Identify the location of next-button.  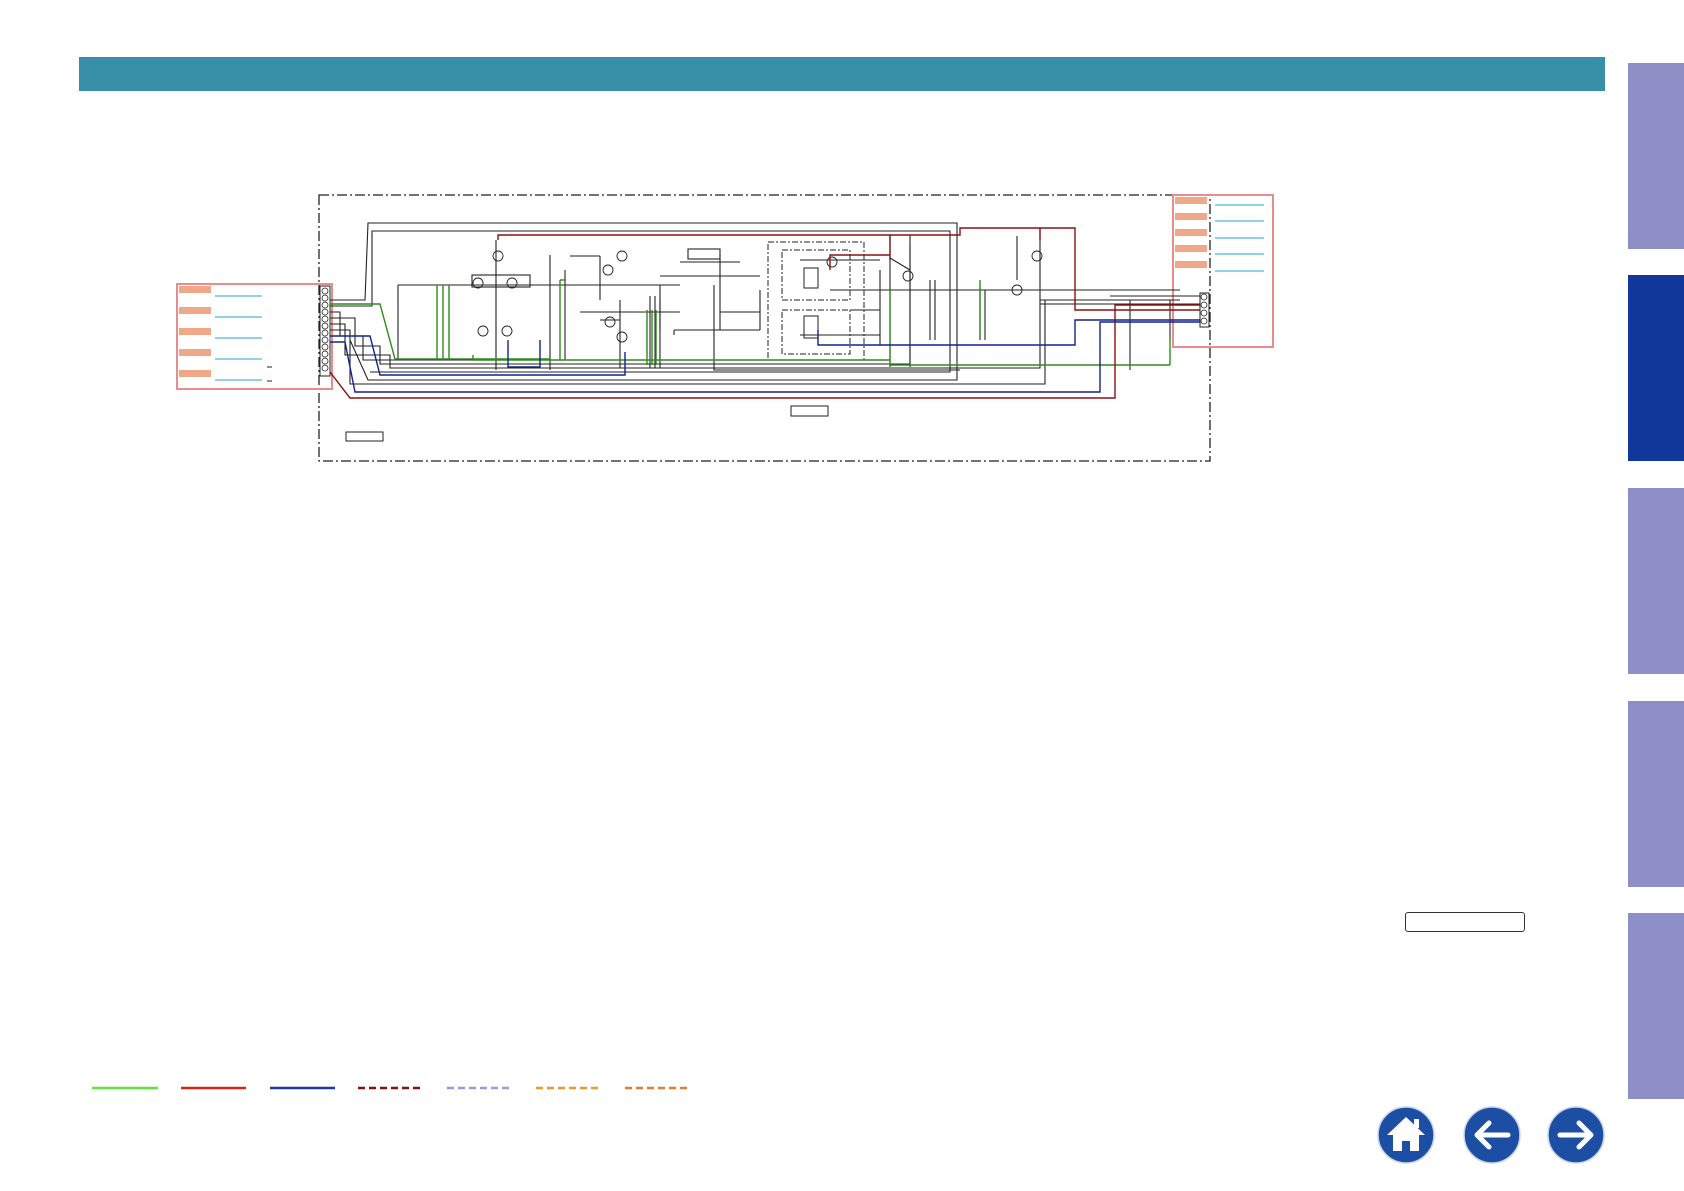
(1576, 1135).